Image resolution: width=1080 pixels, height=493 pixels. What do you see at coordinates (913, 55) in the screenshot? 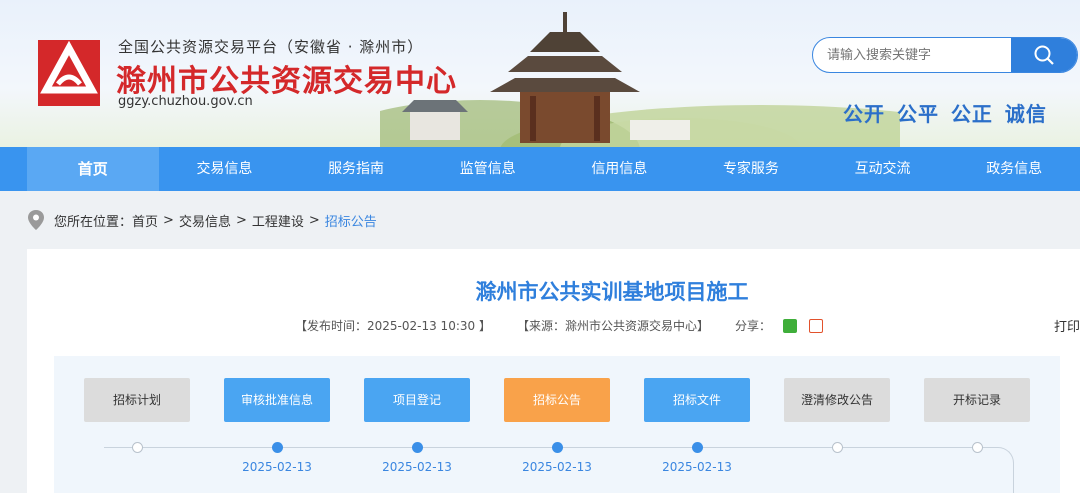
I see `search-input` at bounding box center [913, 55].